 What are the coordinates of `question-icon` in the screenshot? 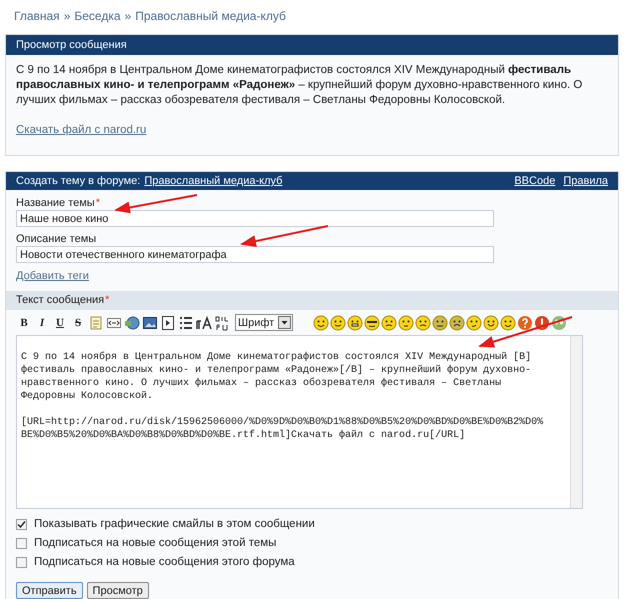 It's located at (525, 322).